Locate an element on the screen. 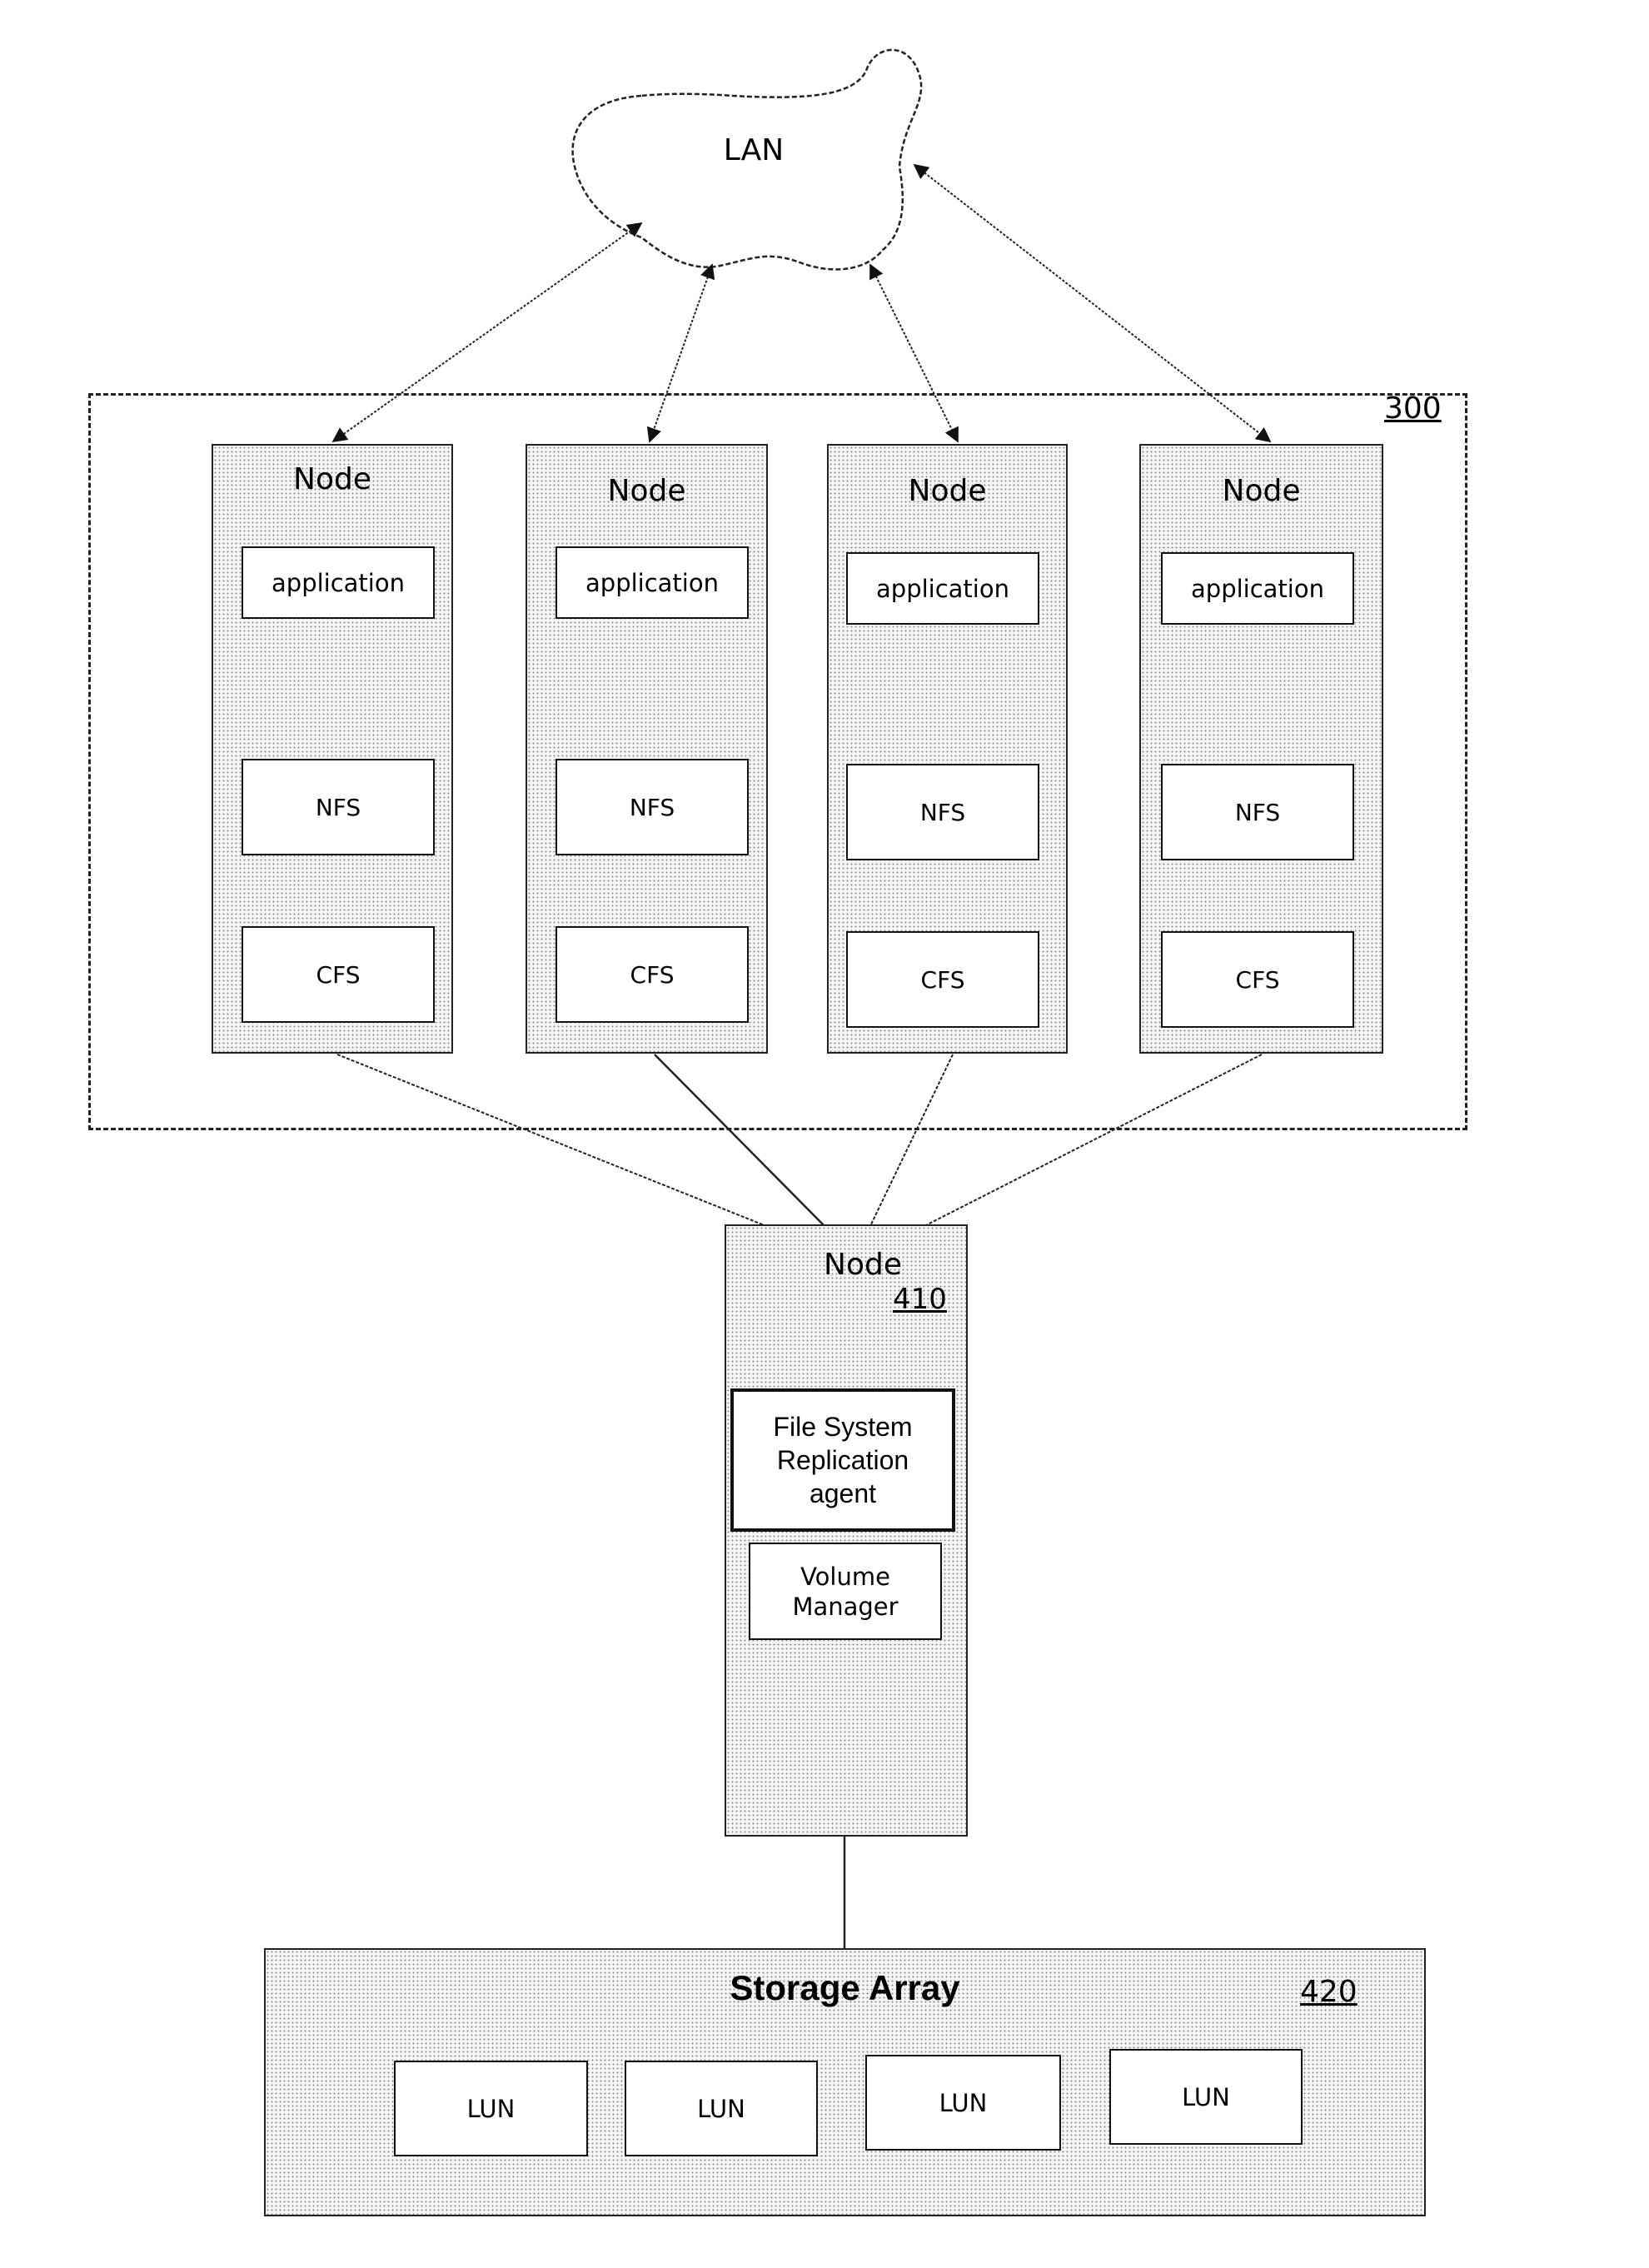  replication-node-ref: 410 is located at coordinates (920, 1299).